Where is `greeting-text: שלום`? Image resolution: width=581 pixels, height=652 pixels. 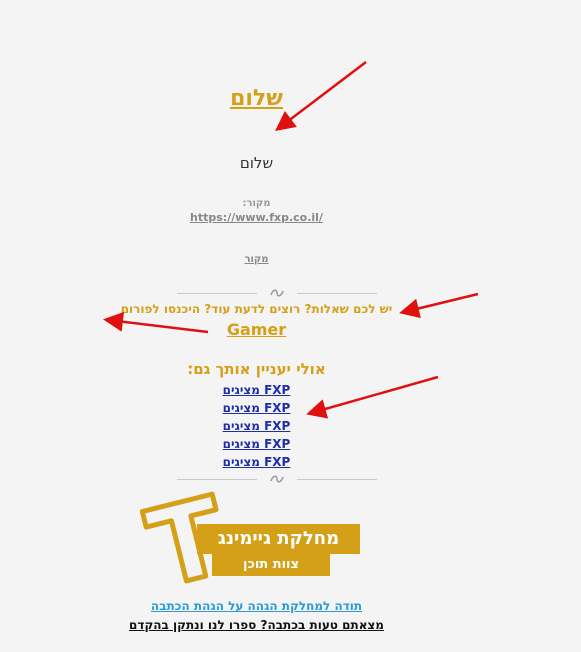
greeting-text: שלום is located at coordinates (256, 163).